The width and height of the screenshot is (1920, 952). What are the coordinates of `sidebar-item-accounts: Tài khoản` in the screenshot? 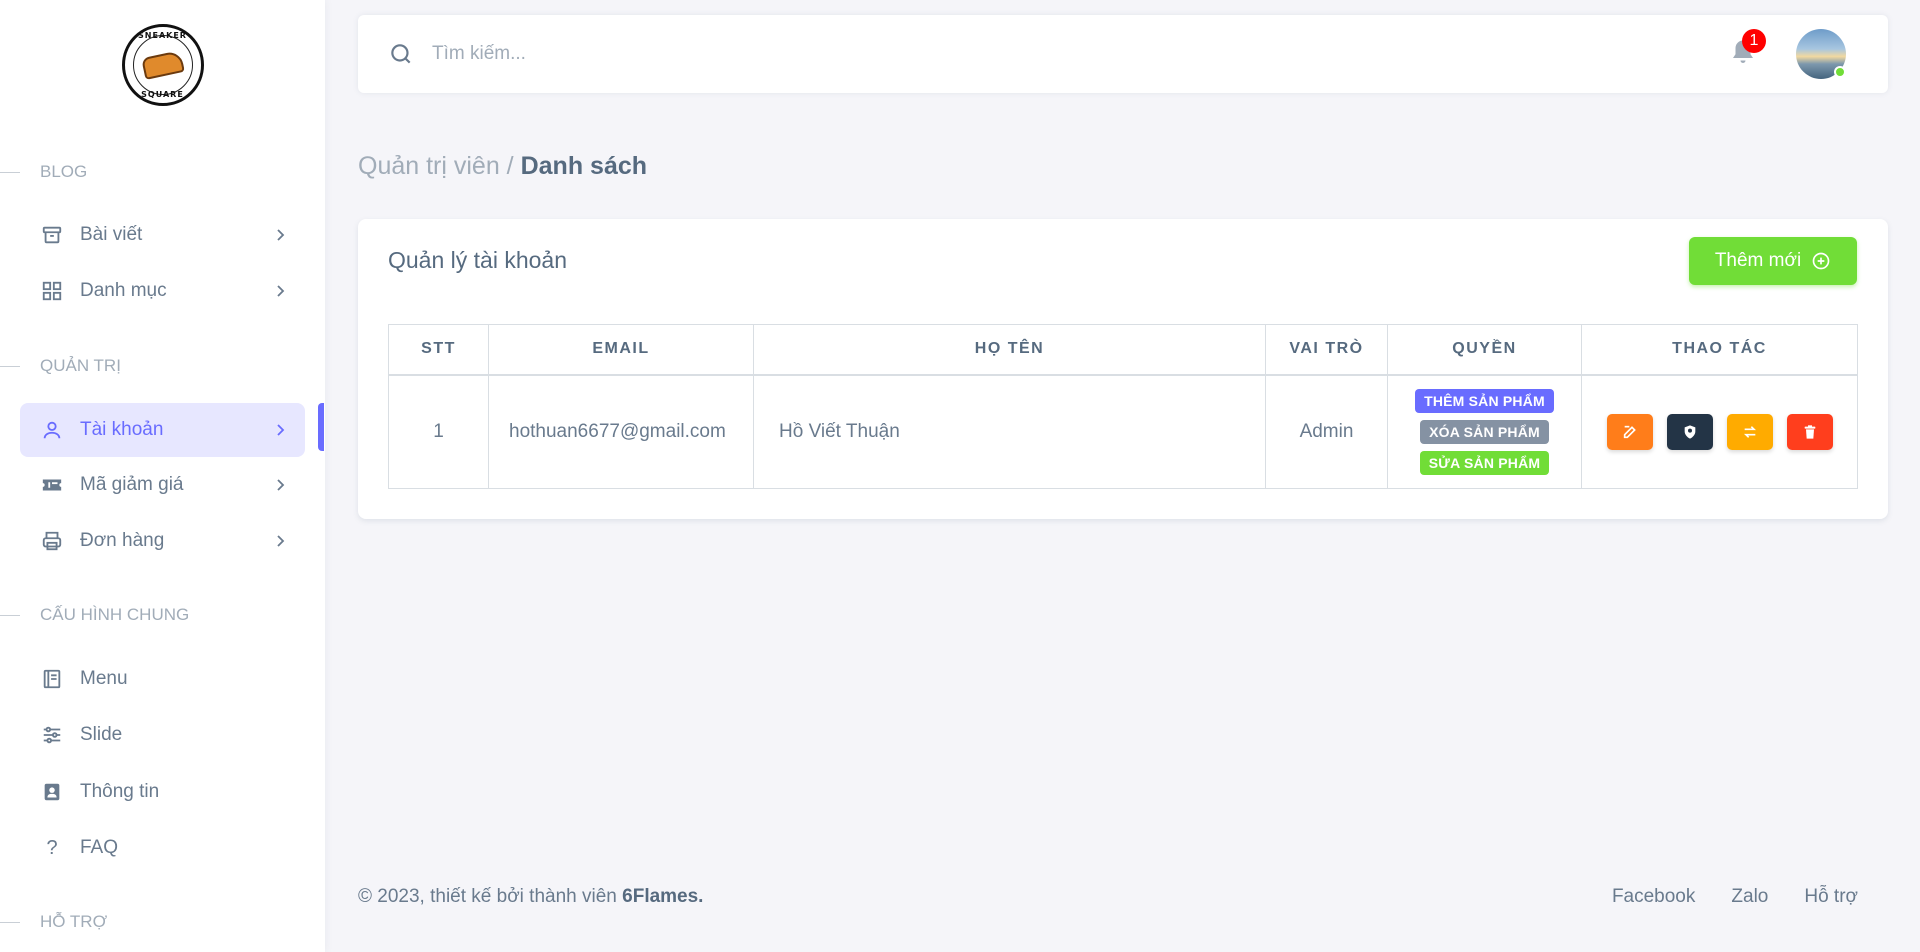 It's located at (162, 430).